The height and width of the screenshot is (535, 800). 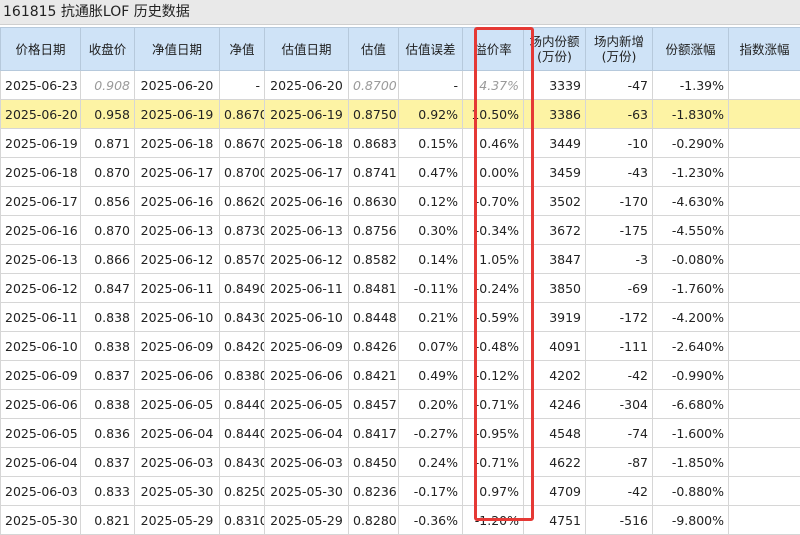 I want to click on cell-premium: -0.70%, so click(x=493, y=201).